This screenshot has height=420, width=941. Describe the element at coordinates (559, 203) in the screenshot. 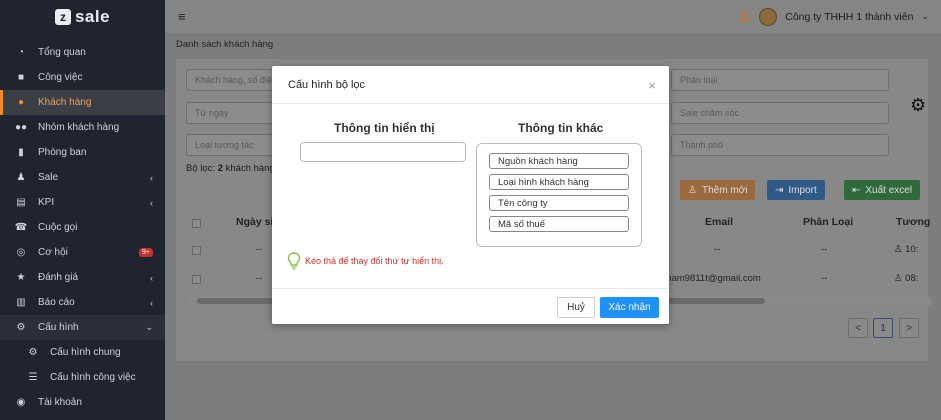

I see `field-tag-company-name: Tên công ty` at that location.